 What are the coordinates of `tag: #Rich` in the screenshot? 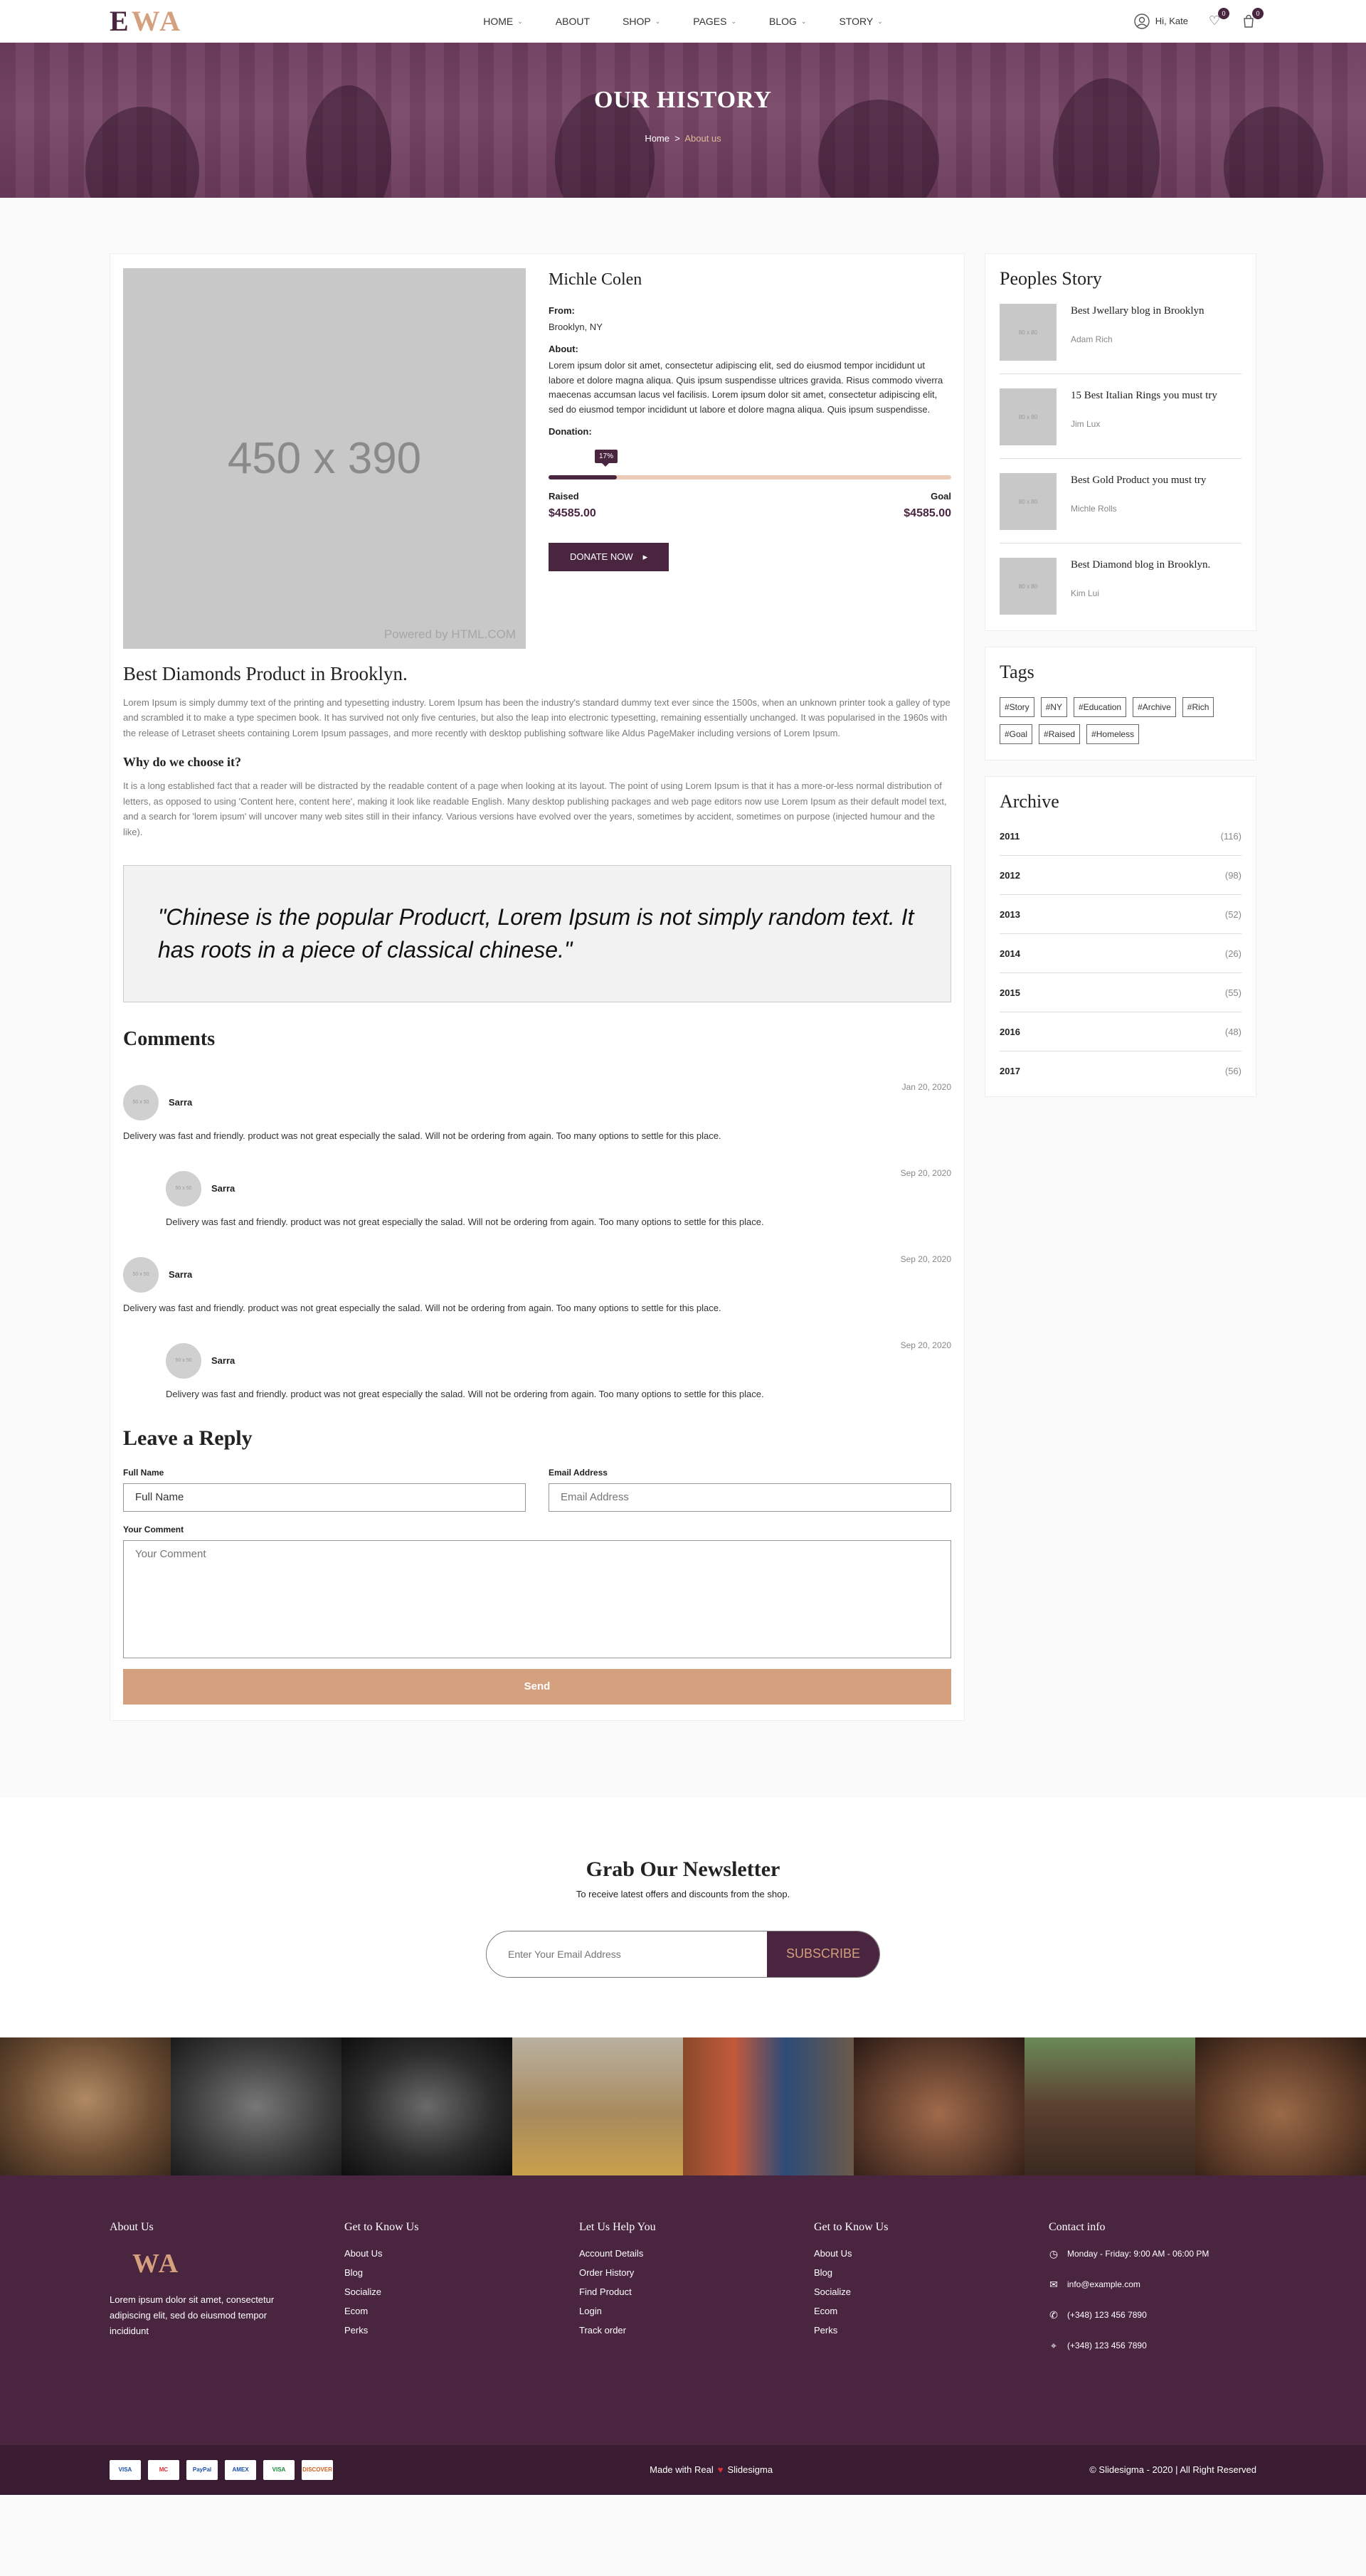 It's located at (1198, 707).